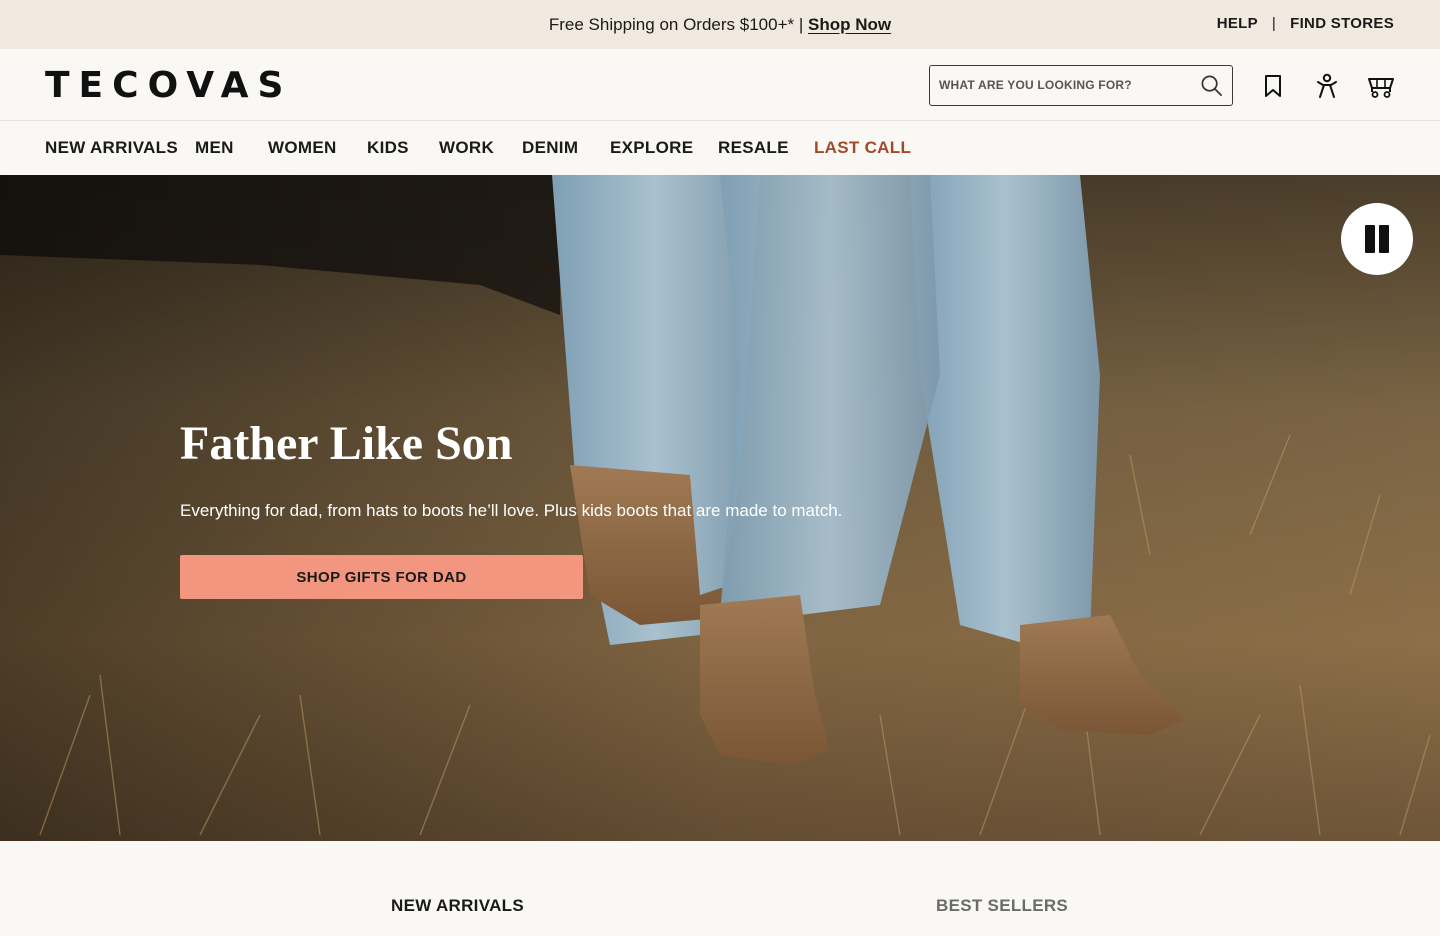 This screenshot has height=936, width=1440. What do you see at coordinates (753, 148) in the screenshot?
I see `nav-item-resale: RESALE` at bounding box center [753, 148].